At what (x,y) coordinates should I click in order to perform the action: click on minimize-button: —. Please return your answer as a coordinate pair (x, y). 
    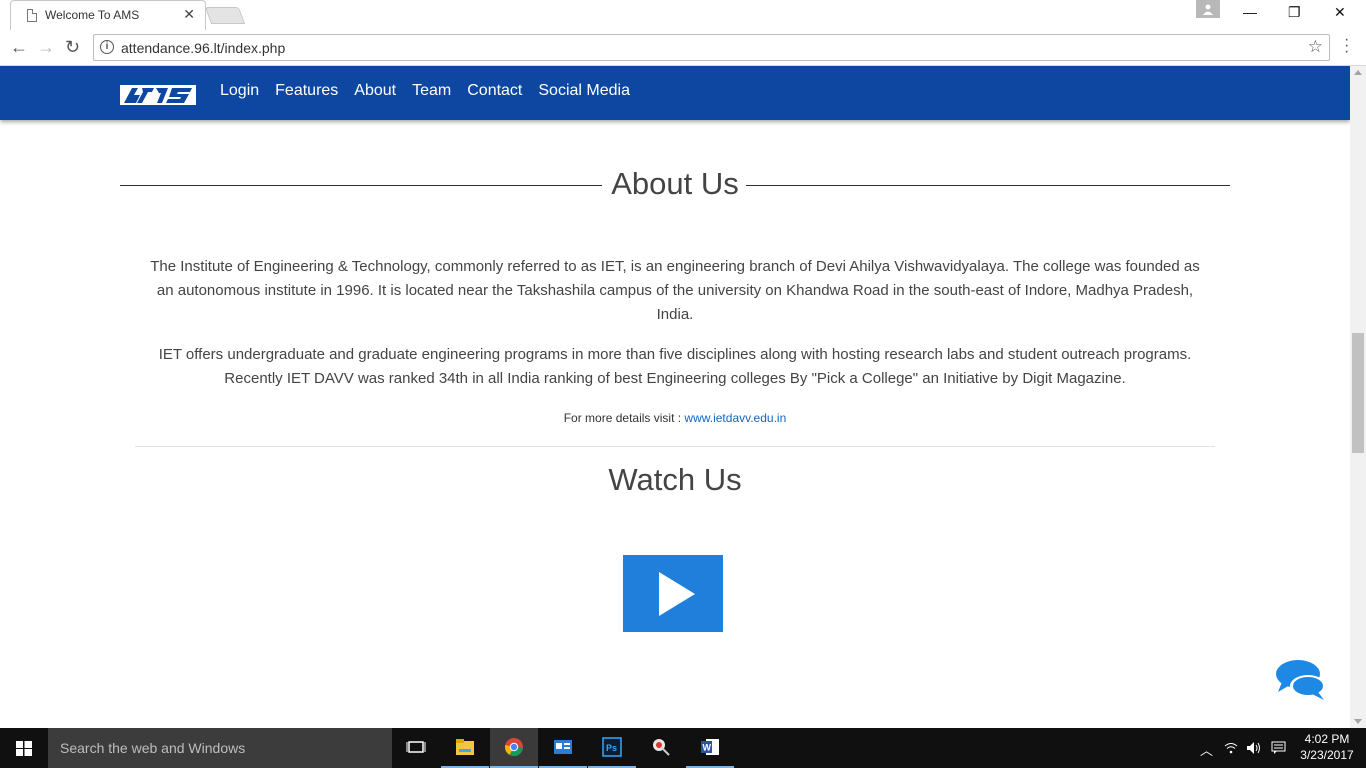
    Looking at the image, I should click on (1250, 12).